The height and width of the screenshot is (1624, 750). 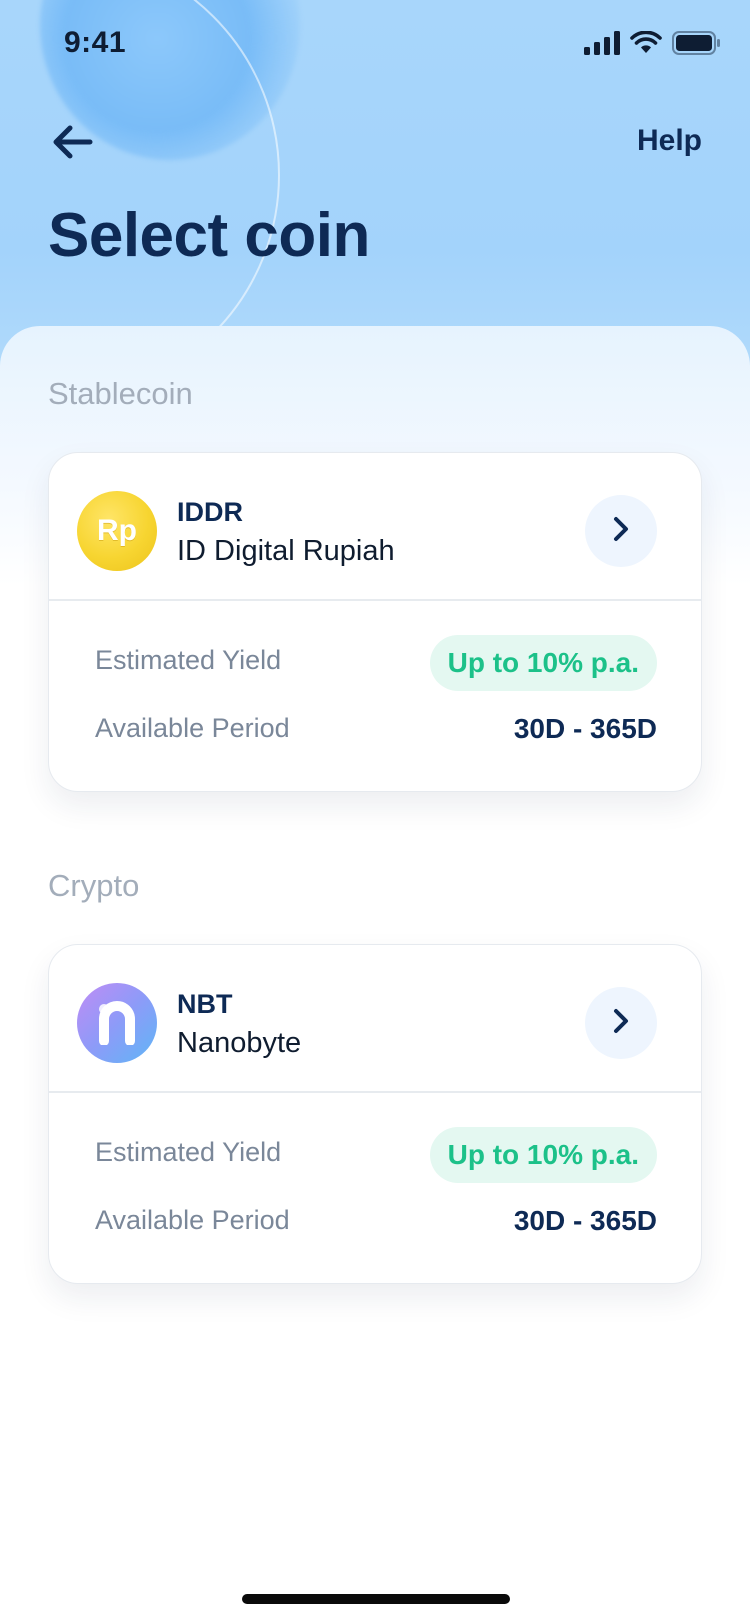 What do you see at coordinates (375, 527) in the screenshot?
I see `coin-card-header: Rp IDDR ID Digital Rupiah` at bounding box center [375, 527].